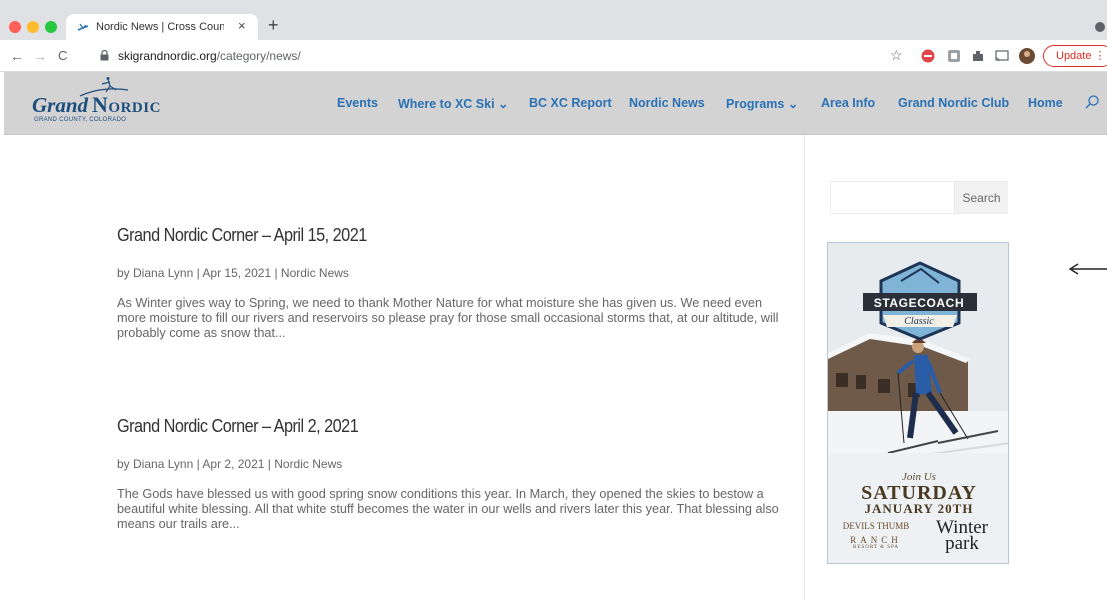 Image resolution: width=1107 pixels, height=600 pixels. I want to click on search-icon, so click(1092, 102).